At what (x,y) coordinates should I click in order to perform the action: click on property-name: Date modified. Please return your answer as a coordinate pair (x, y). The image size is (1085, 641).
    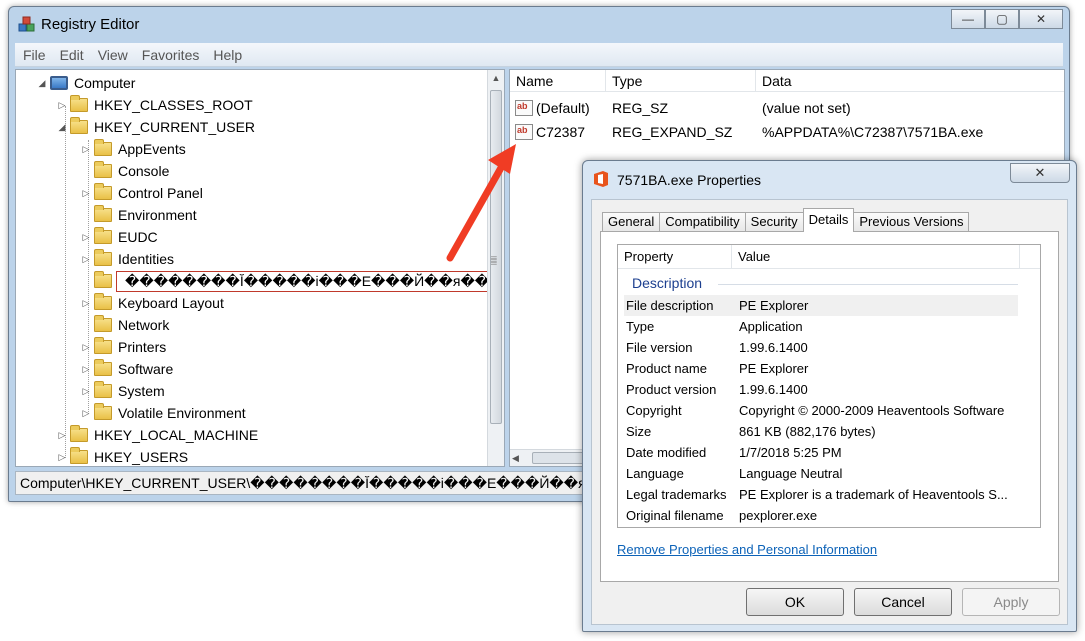
    Looking at the image, I should click on (666, 452).